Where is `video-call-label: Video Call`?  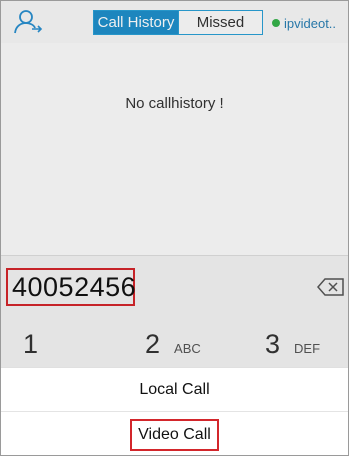 video-call-label: Video Call is located at coordinates (174, 435).